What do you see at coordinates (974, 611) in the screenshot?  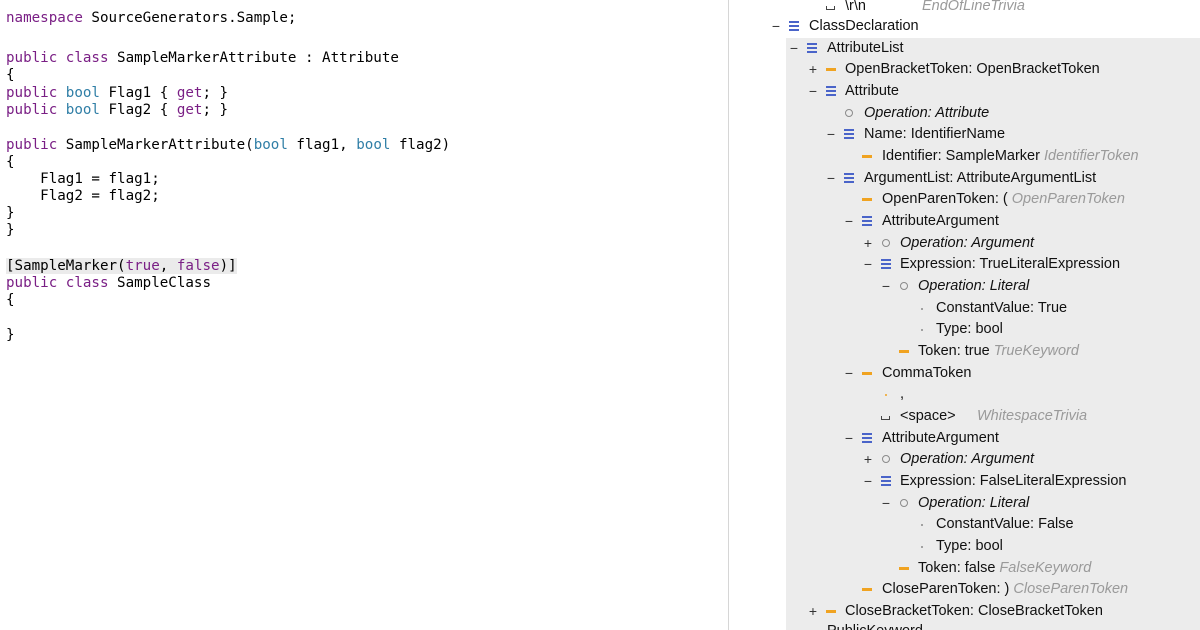 I see `node-label: CloseBracketToken` at bounding box center [974, 611].